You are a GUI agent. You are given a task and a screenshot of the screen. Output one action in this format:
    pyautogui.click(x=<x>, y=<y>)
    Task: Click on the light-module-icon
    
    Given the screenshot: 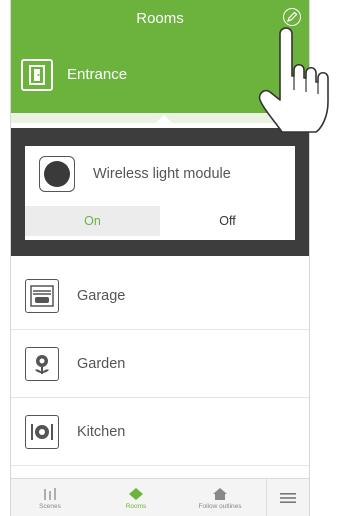 What is the action you would take?
    pyautogui.click(x=57, y=174)
    